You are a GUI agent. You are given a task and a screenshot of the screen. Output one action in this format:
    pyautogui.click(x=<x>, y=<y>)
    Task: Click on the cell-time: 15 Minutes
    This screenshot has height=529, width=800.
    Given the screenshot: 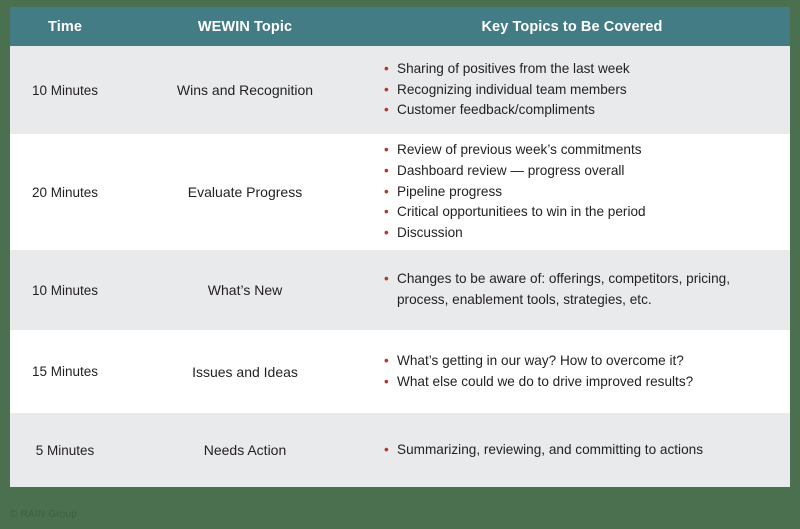 What is the action you would take?
    pyautogui.click(x=65, y=371)
    